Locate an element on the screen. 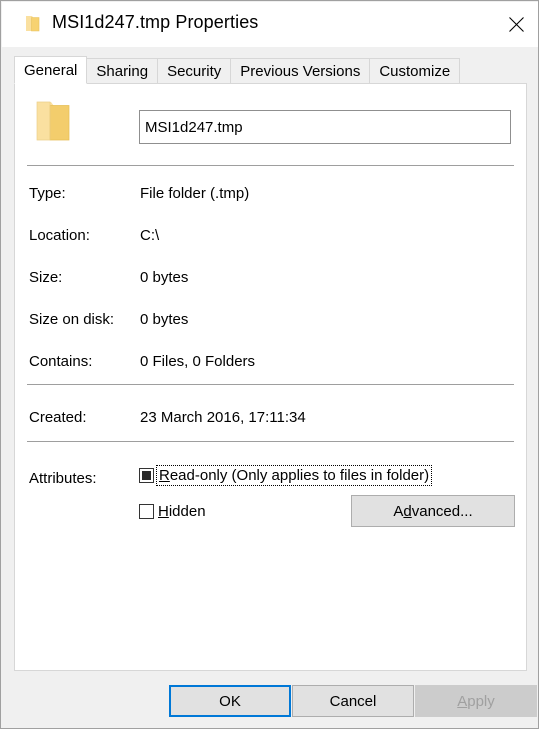 The image size is (539, 729). tab-previous-versions-label: Previous Versions is located at coordinates (300, 71).